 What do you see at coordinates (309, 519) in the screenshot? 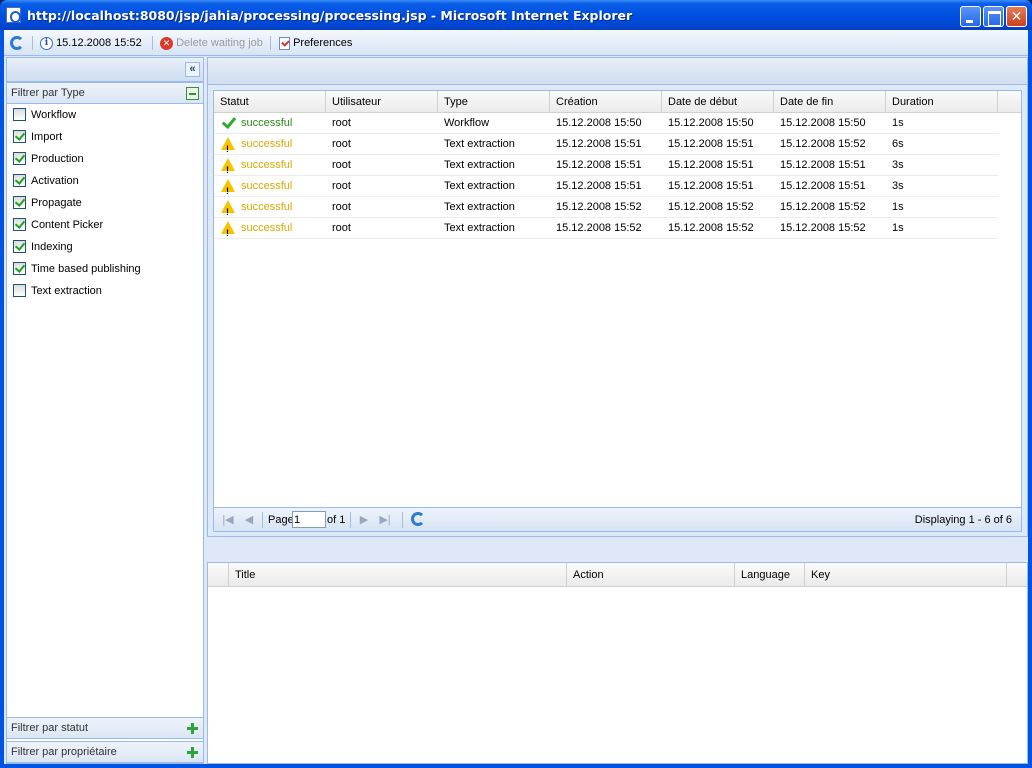
I see `page-number-input` at bounding box center [309, 519].